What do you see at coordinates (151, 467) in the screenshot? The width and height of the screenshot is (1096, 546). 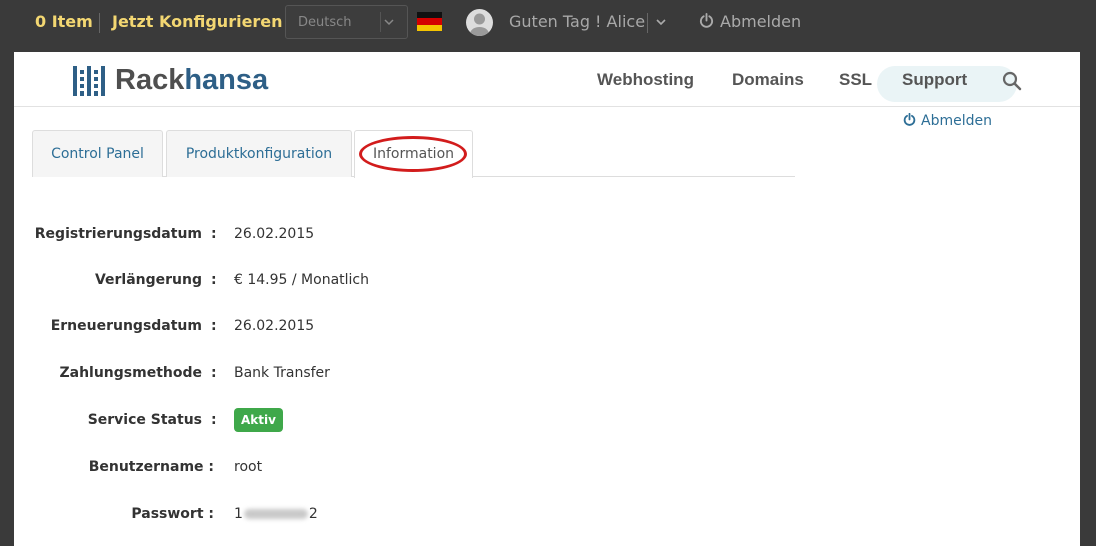 I see `info-label: Benutzername :` at bounding box center [151, 467].